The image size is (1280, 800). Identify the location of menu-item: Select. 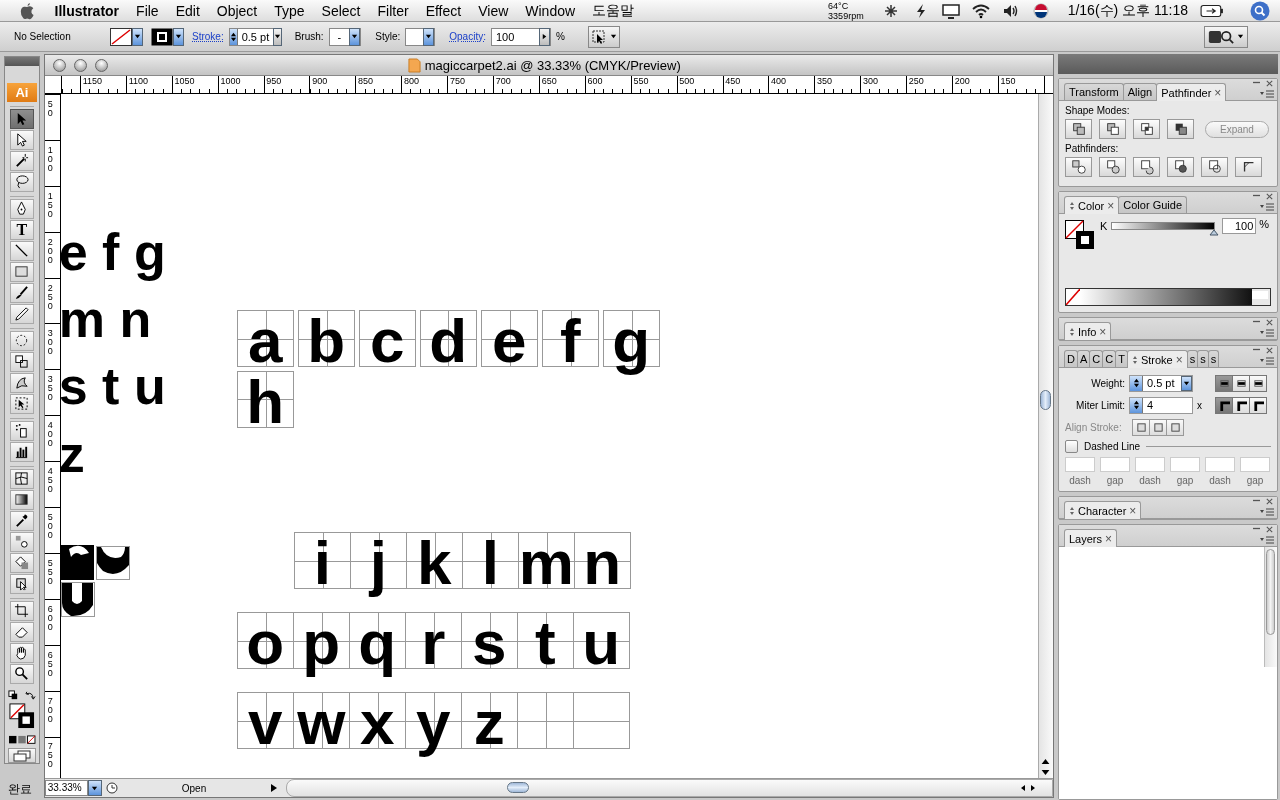
(341, 10).